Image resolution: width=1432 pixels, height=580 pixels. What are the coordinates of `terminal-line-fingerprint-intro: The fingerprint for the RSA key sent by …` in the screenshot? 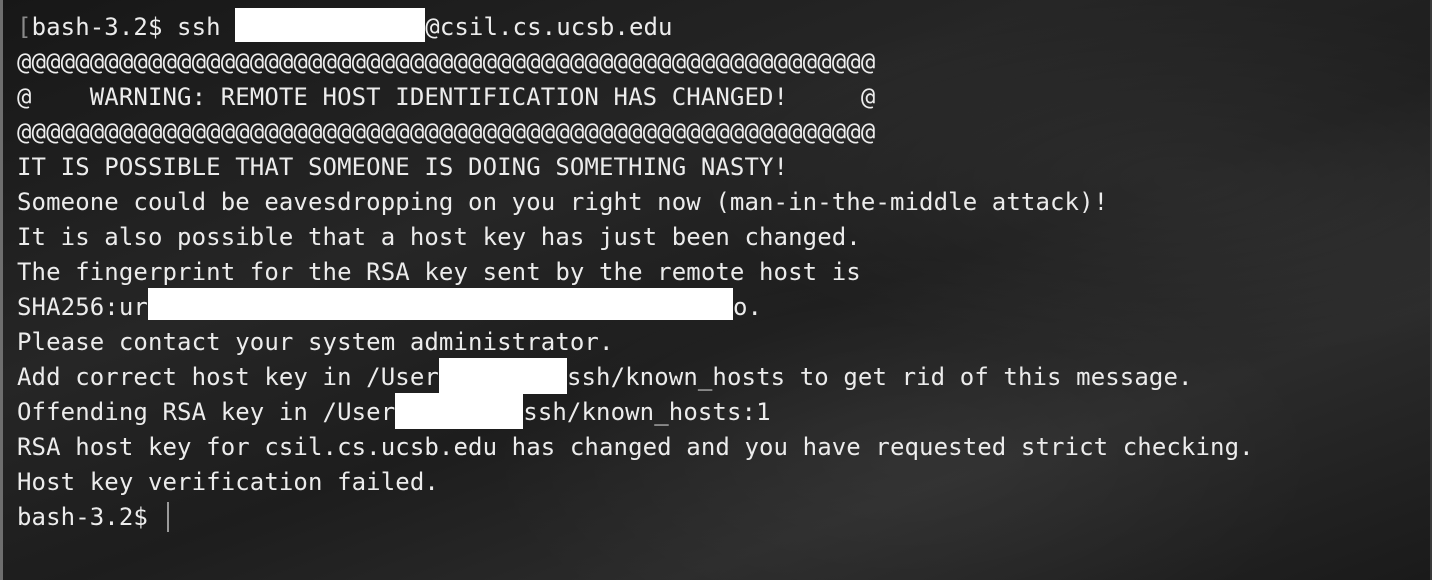 It's located at (439, 272).